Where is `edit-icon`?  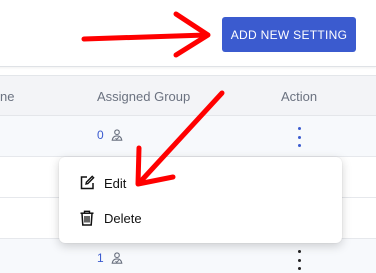 edit-icon is located at coordinates (87, 183).